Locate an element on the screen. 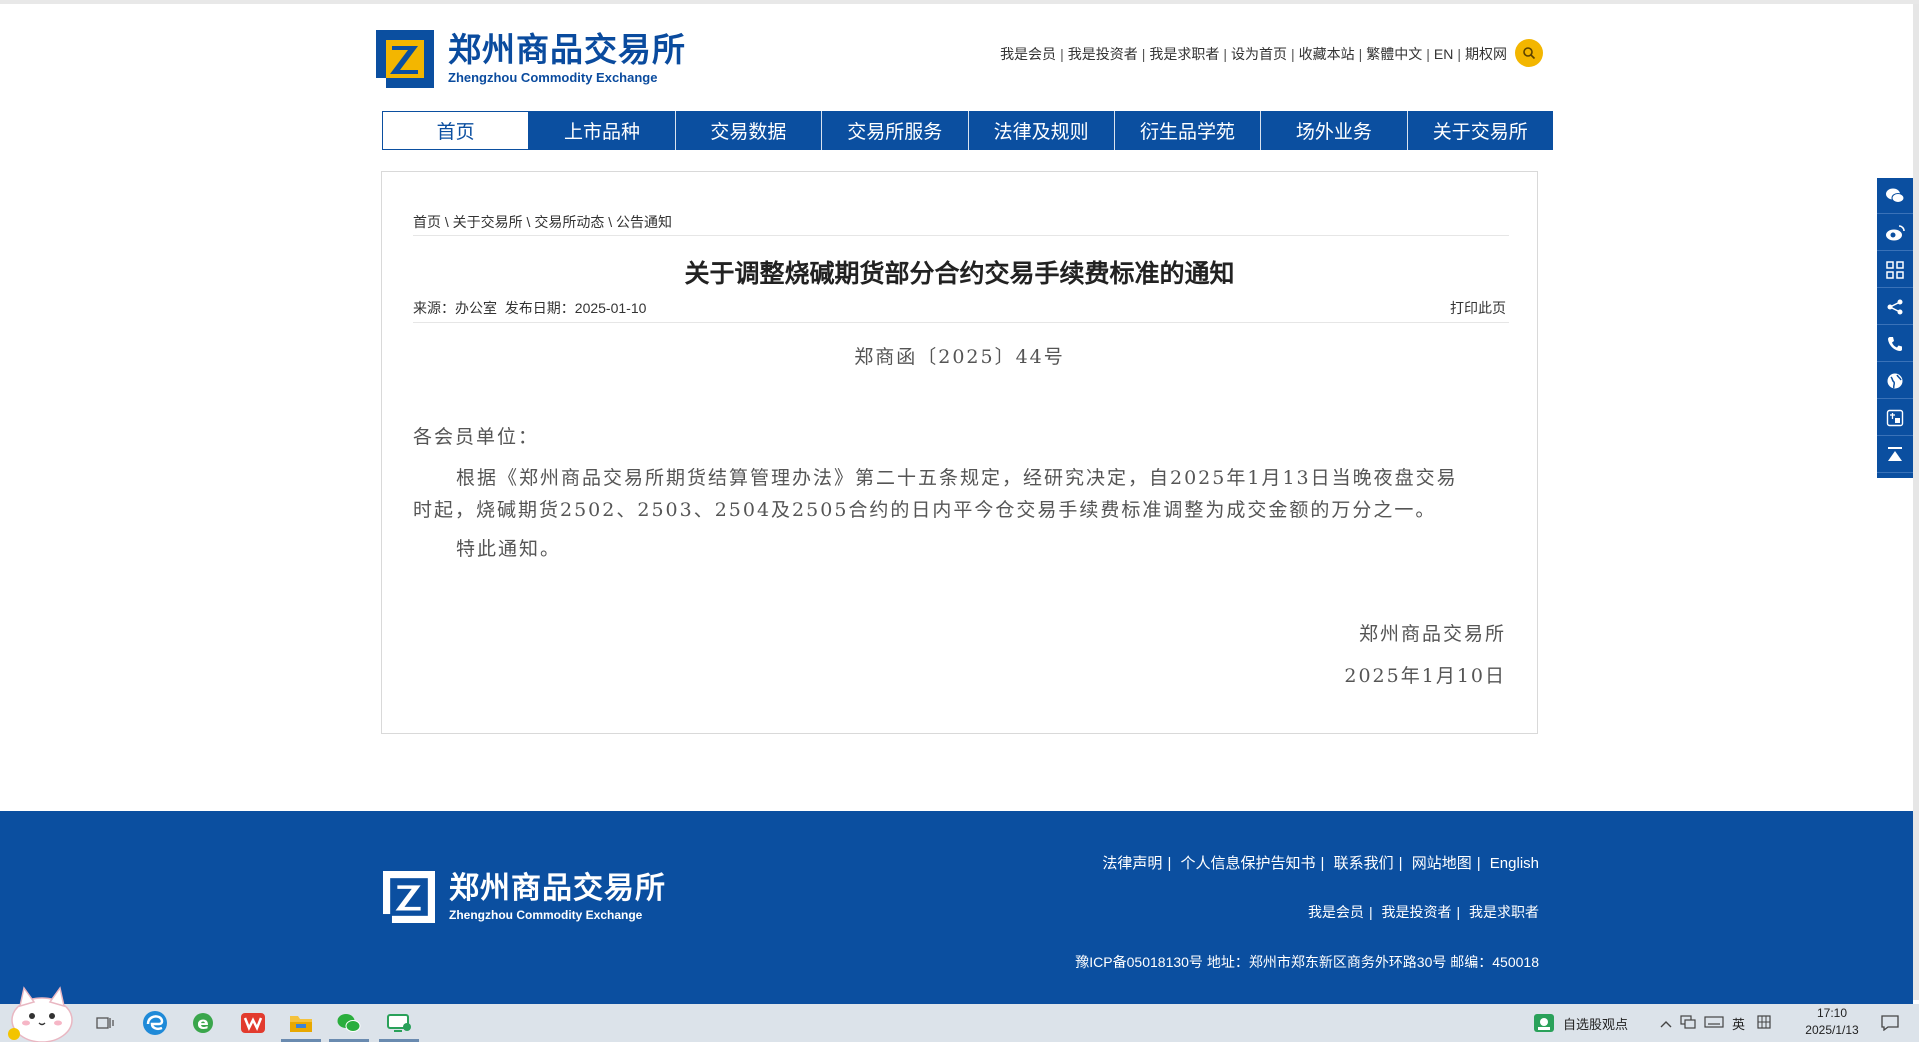 The height and width of the screenshot is (1047, 1919). file-explorer-icon is located at coordinates (301, 1023).